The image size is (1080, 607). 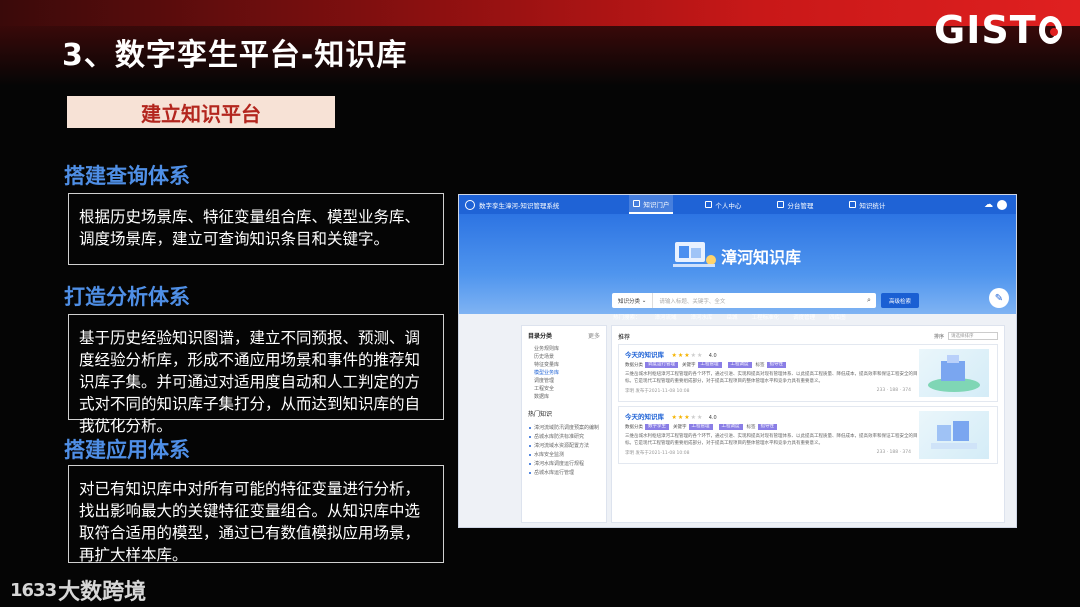 I want to click on app-logo-icon, so click(x=470, y=204).